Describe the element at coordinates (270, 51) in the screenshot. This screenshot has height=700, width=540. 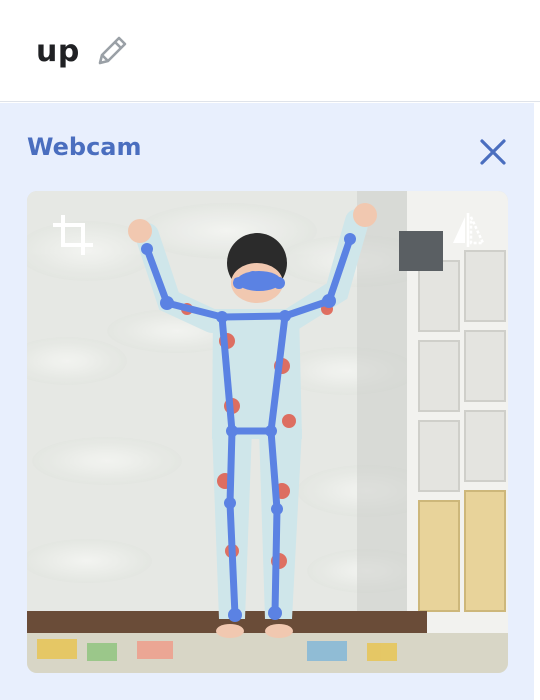
I see `class-header: up` at that location.